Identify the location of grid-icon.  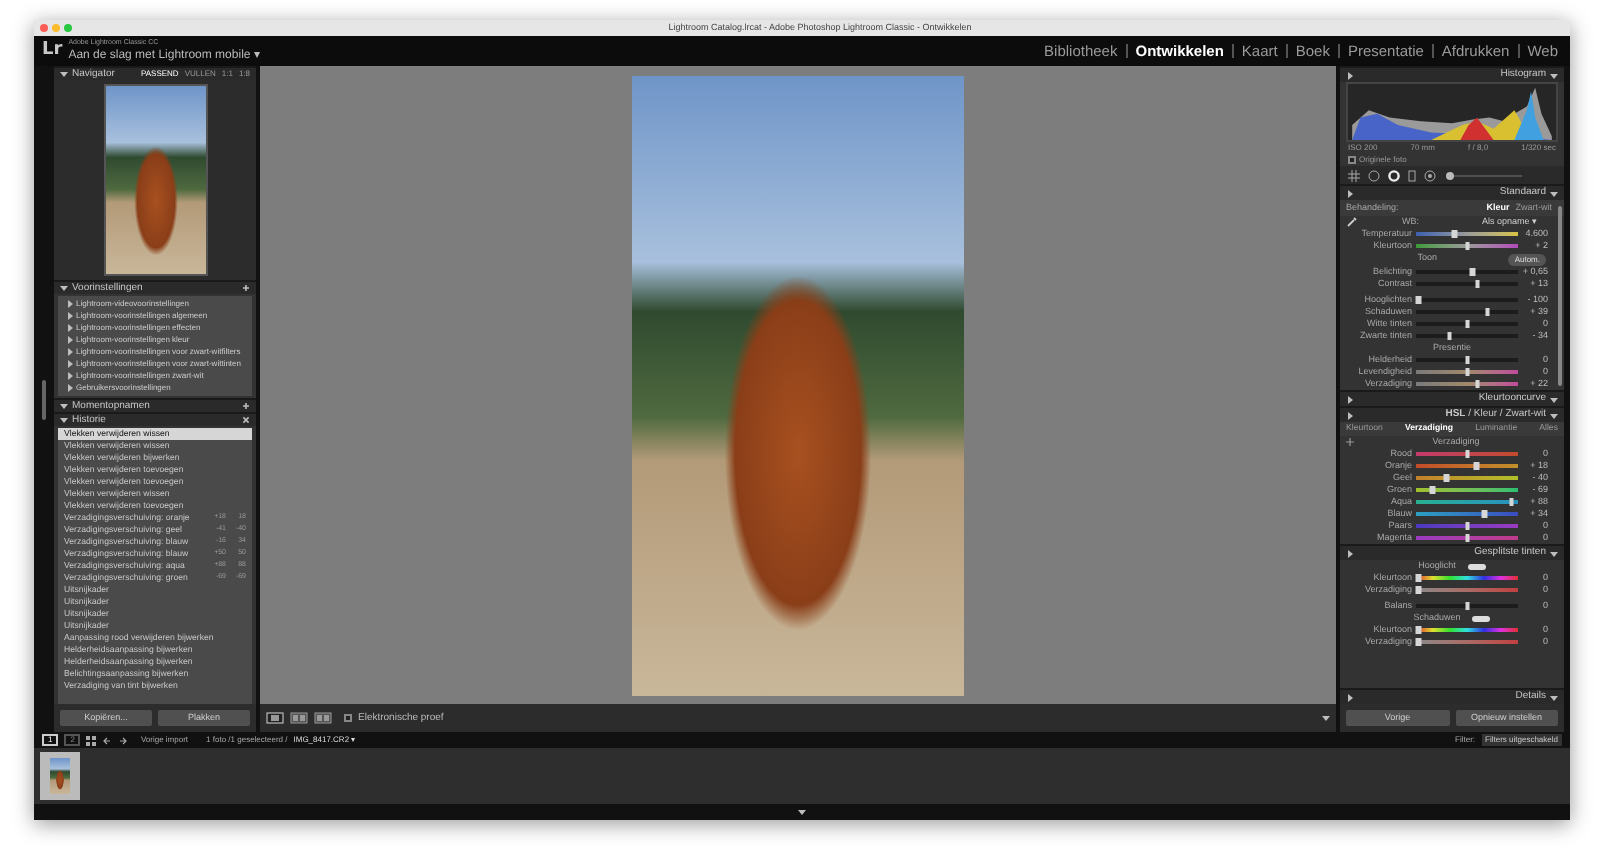
(1354, 175).